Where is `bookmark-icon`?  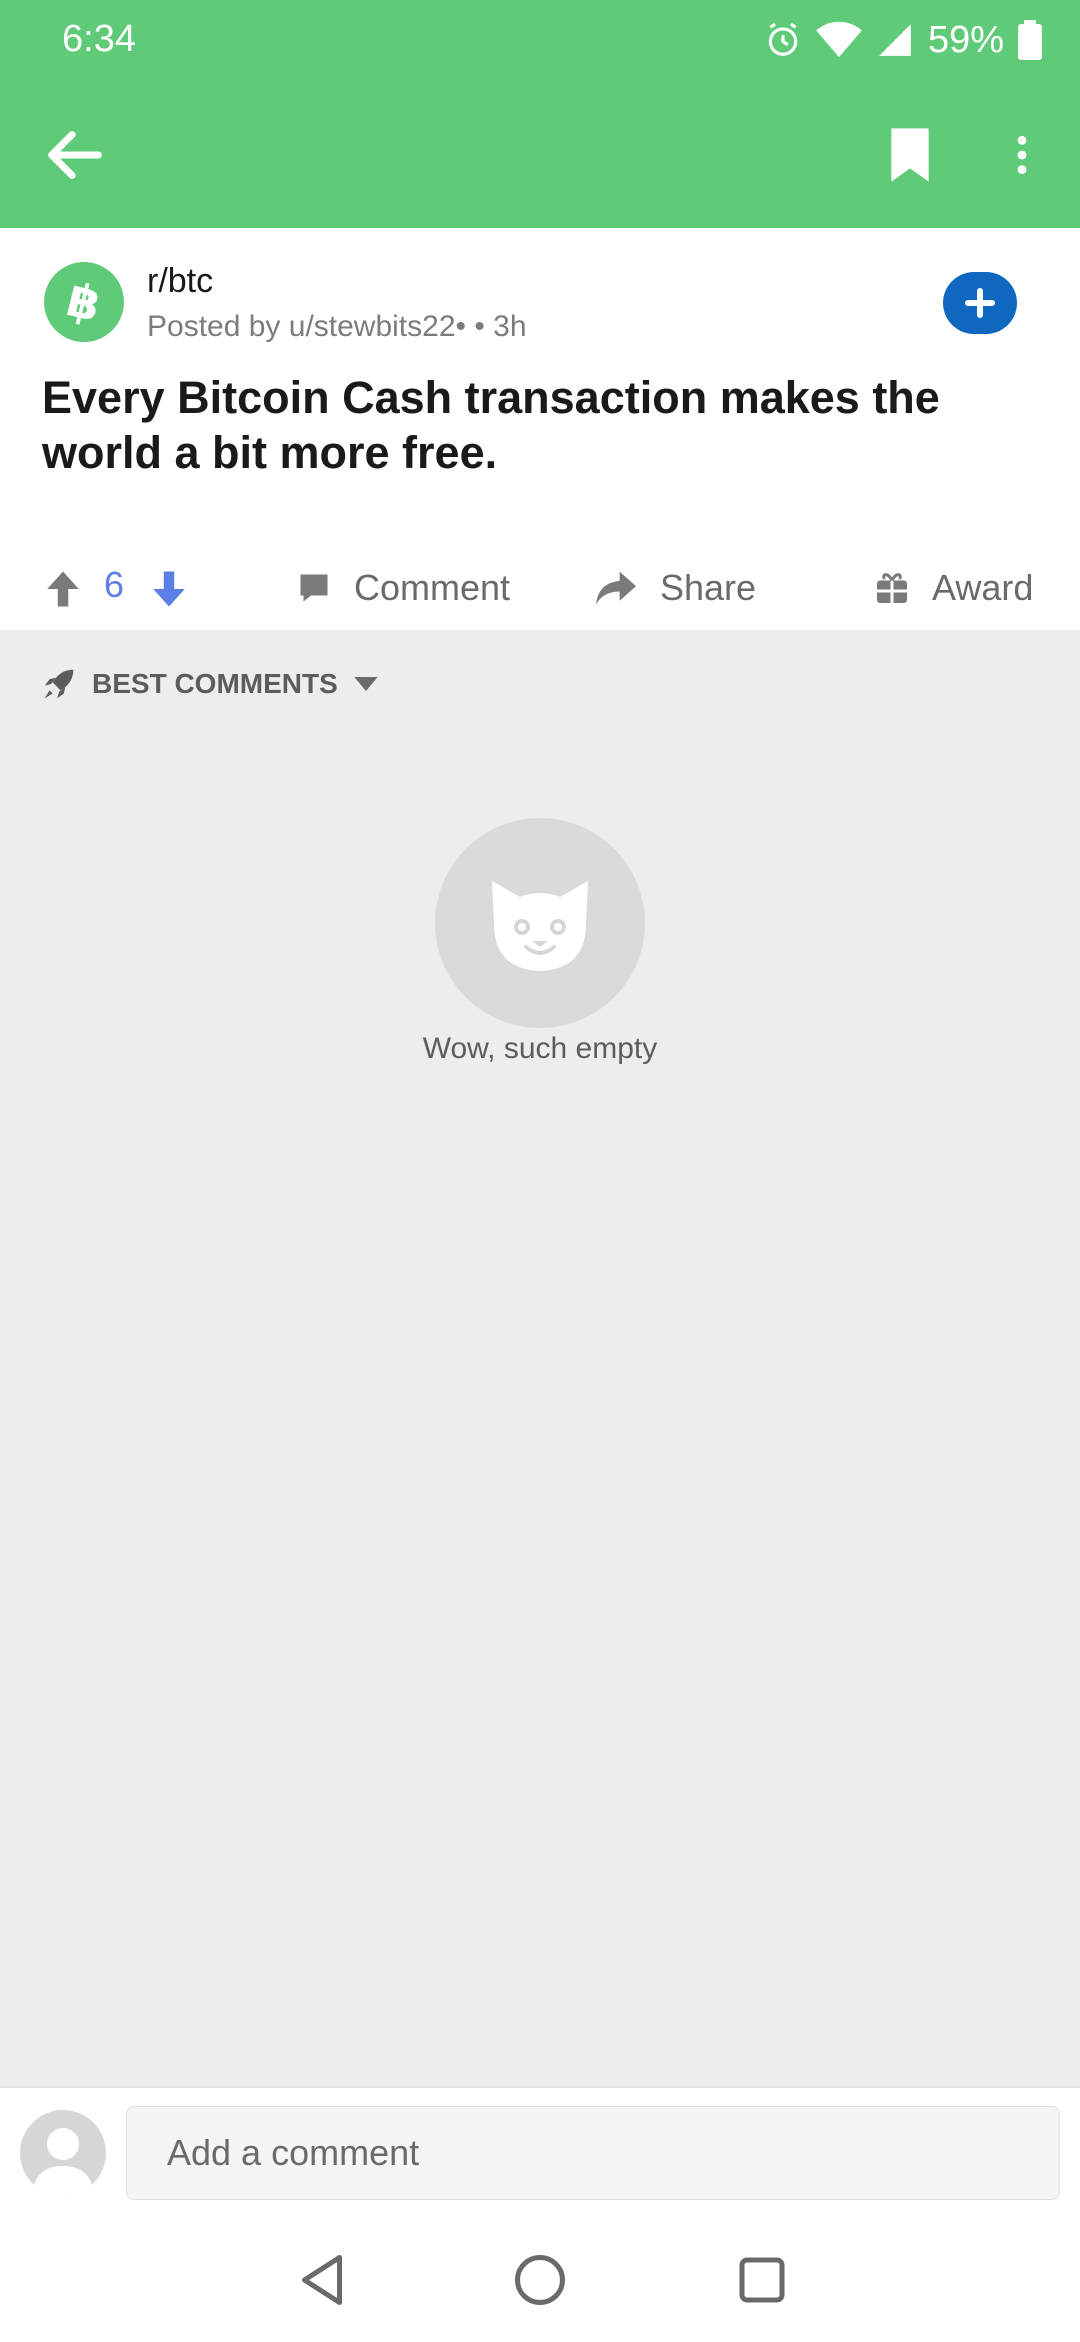
bookmark-icon is located at coordinates (910, 155).